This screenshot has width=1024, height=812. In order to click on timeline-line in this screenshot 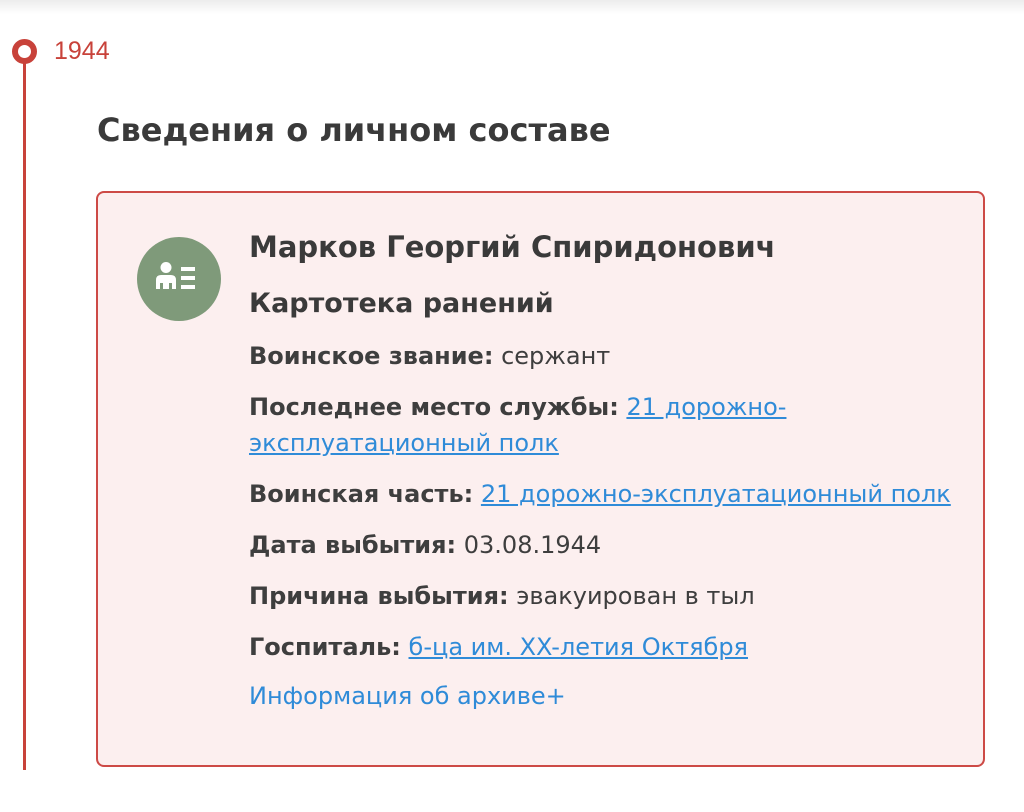, I will do `click(24, 414)`.